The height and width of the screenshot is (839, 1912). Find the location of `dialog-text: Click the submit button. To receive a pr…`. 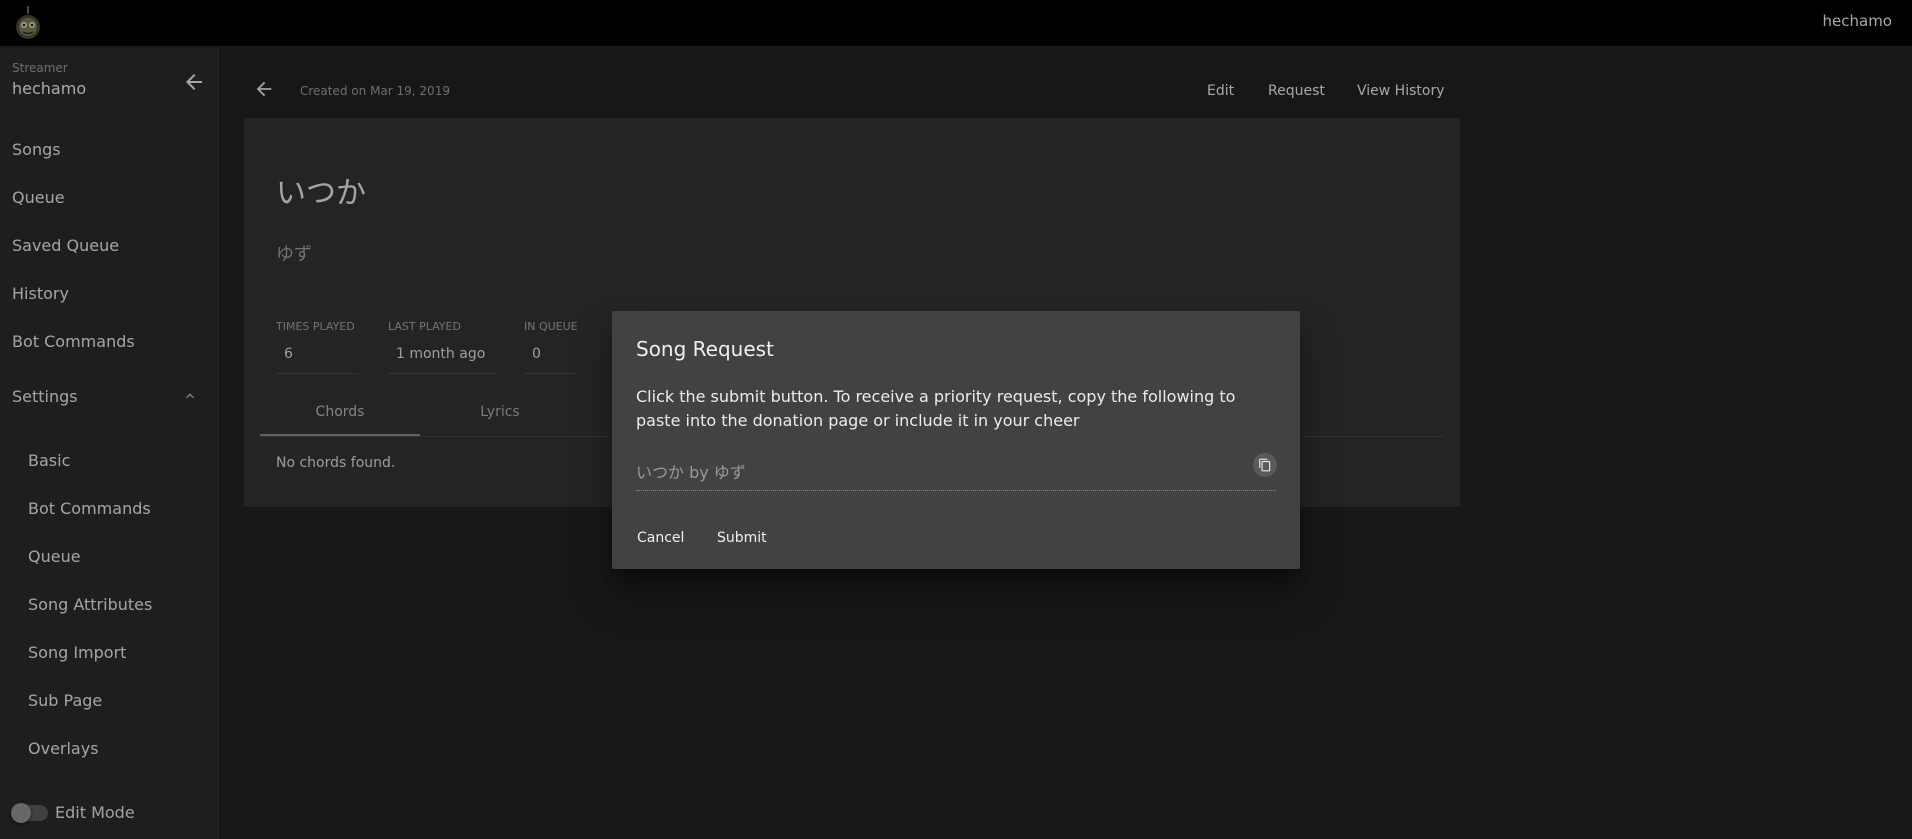

dialog-text: Click the submit button. To receive a pr… is located at coordinates (936, 408).